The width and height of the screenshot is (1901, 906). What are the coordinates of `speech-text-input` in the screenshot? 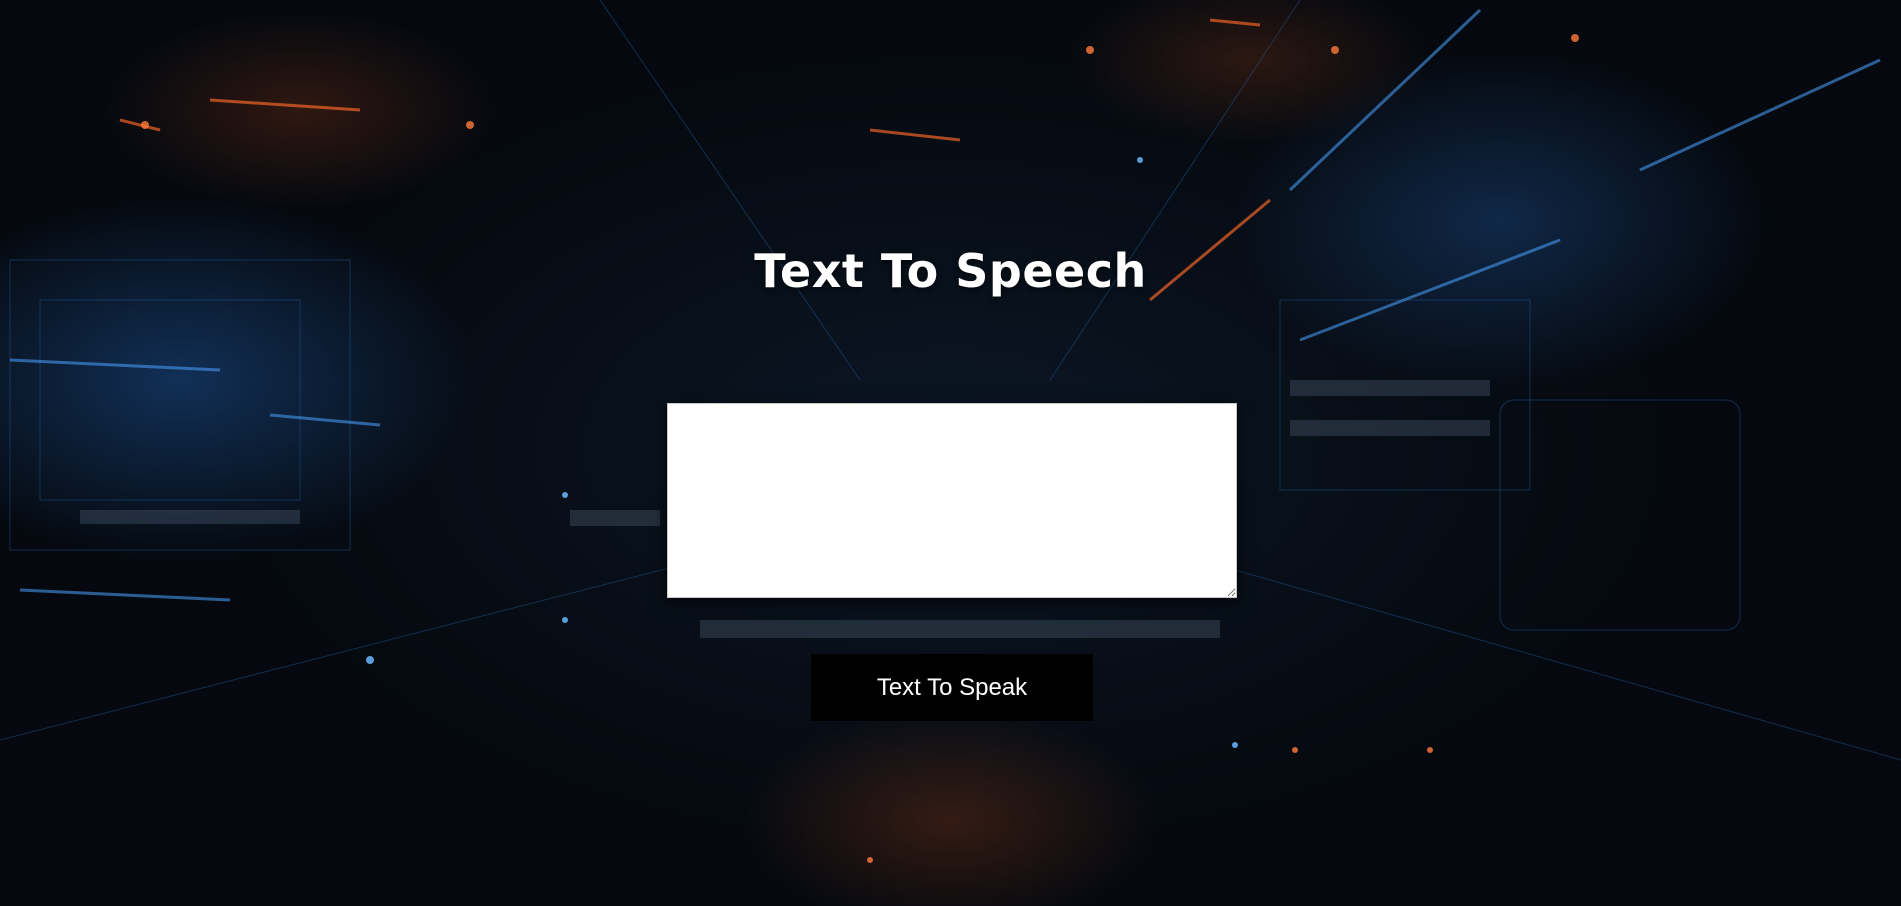 It's located at (952, 500).